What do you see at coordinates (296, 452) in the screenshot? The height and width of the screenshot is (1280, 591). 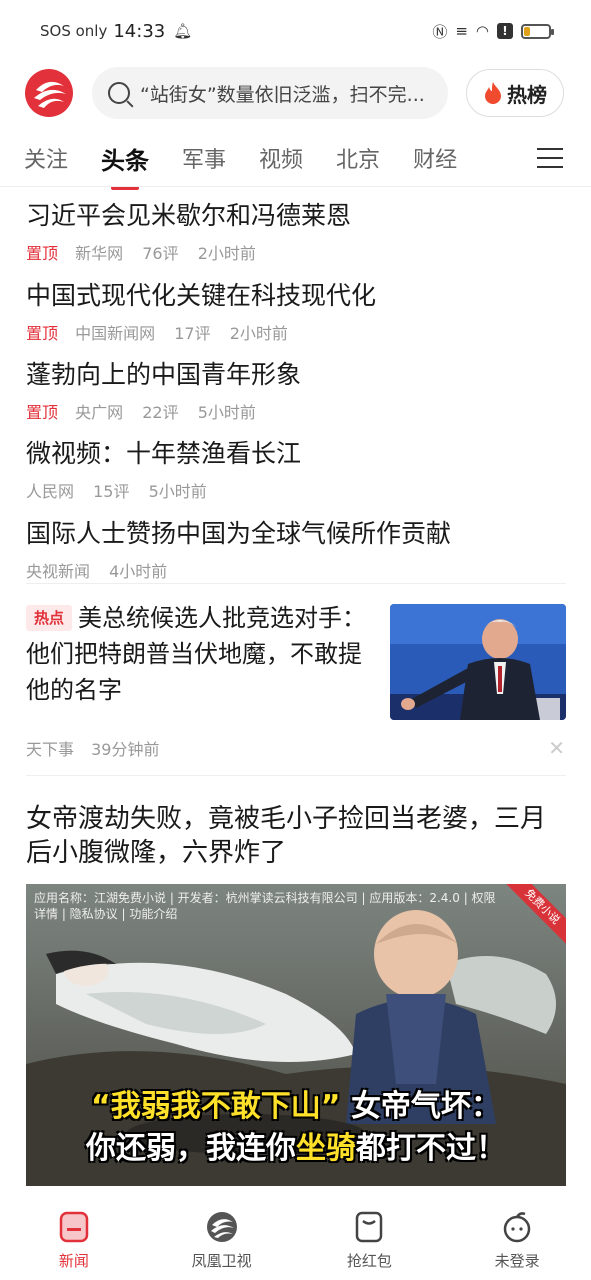 I see `news-title: 微视频：十年禁渔看长江` at bounding box center [296, 452].